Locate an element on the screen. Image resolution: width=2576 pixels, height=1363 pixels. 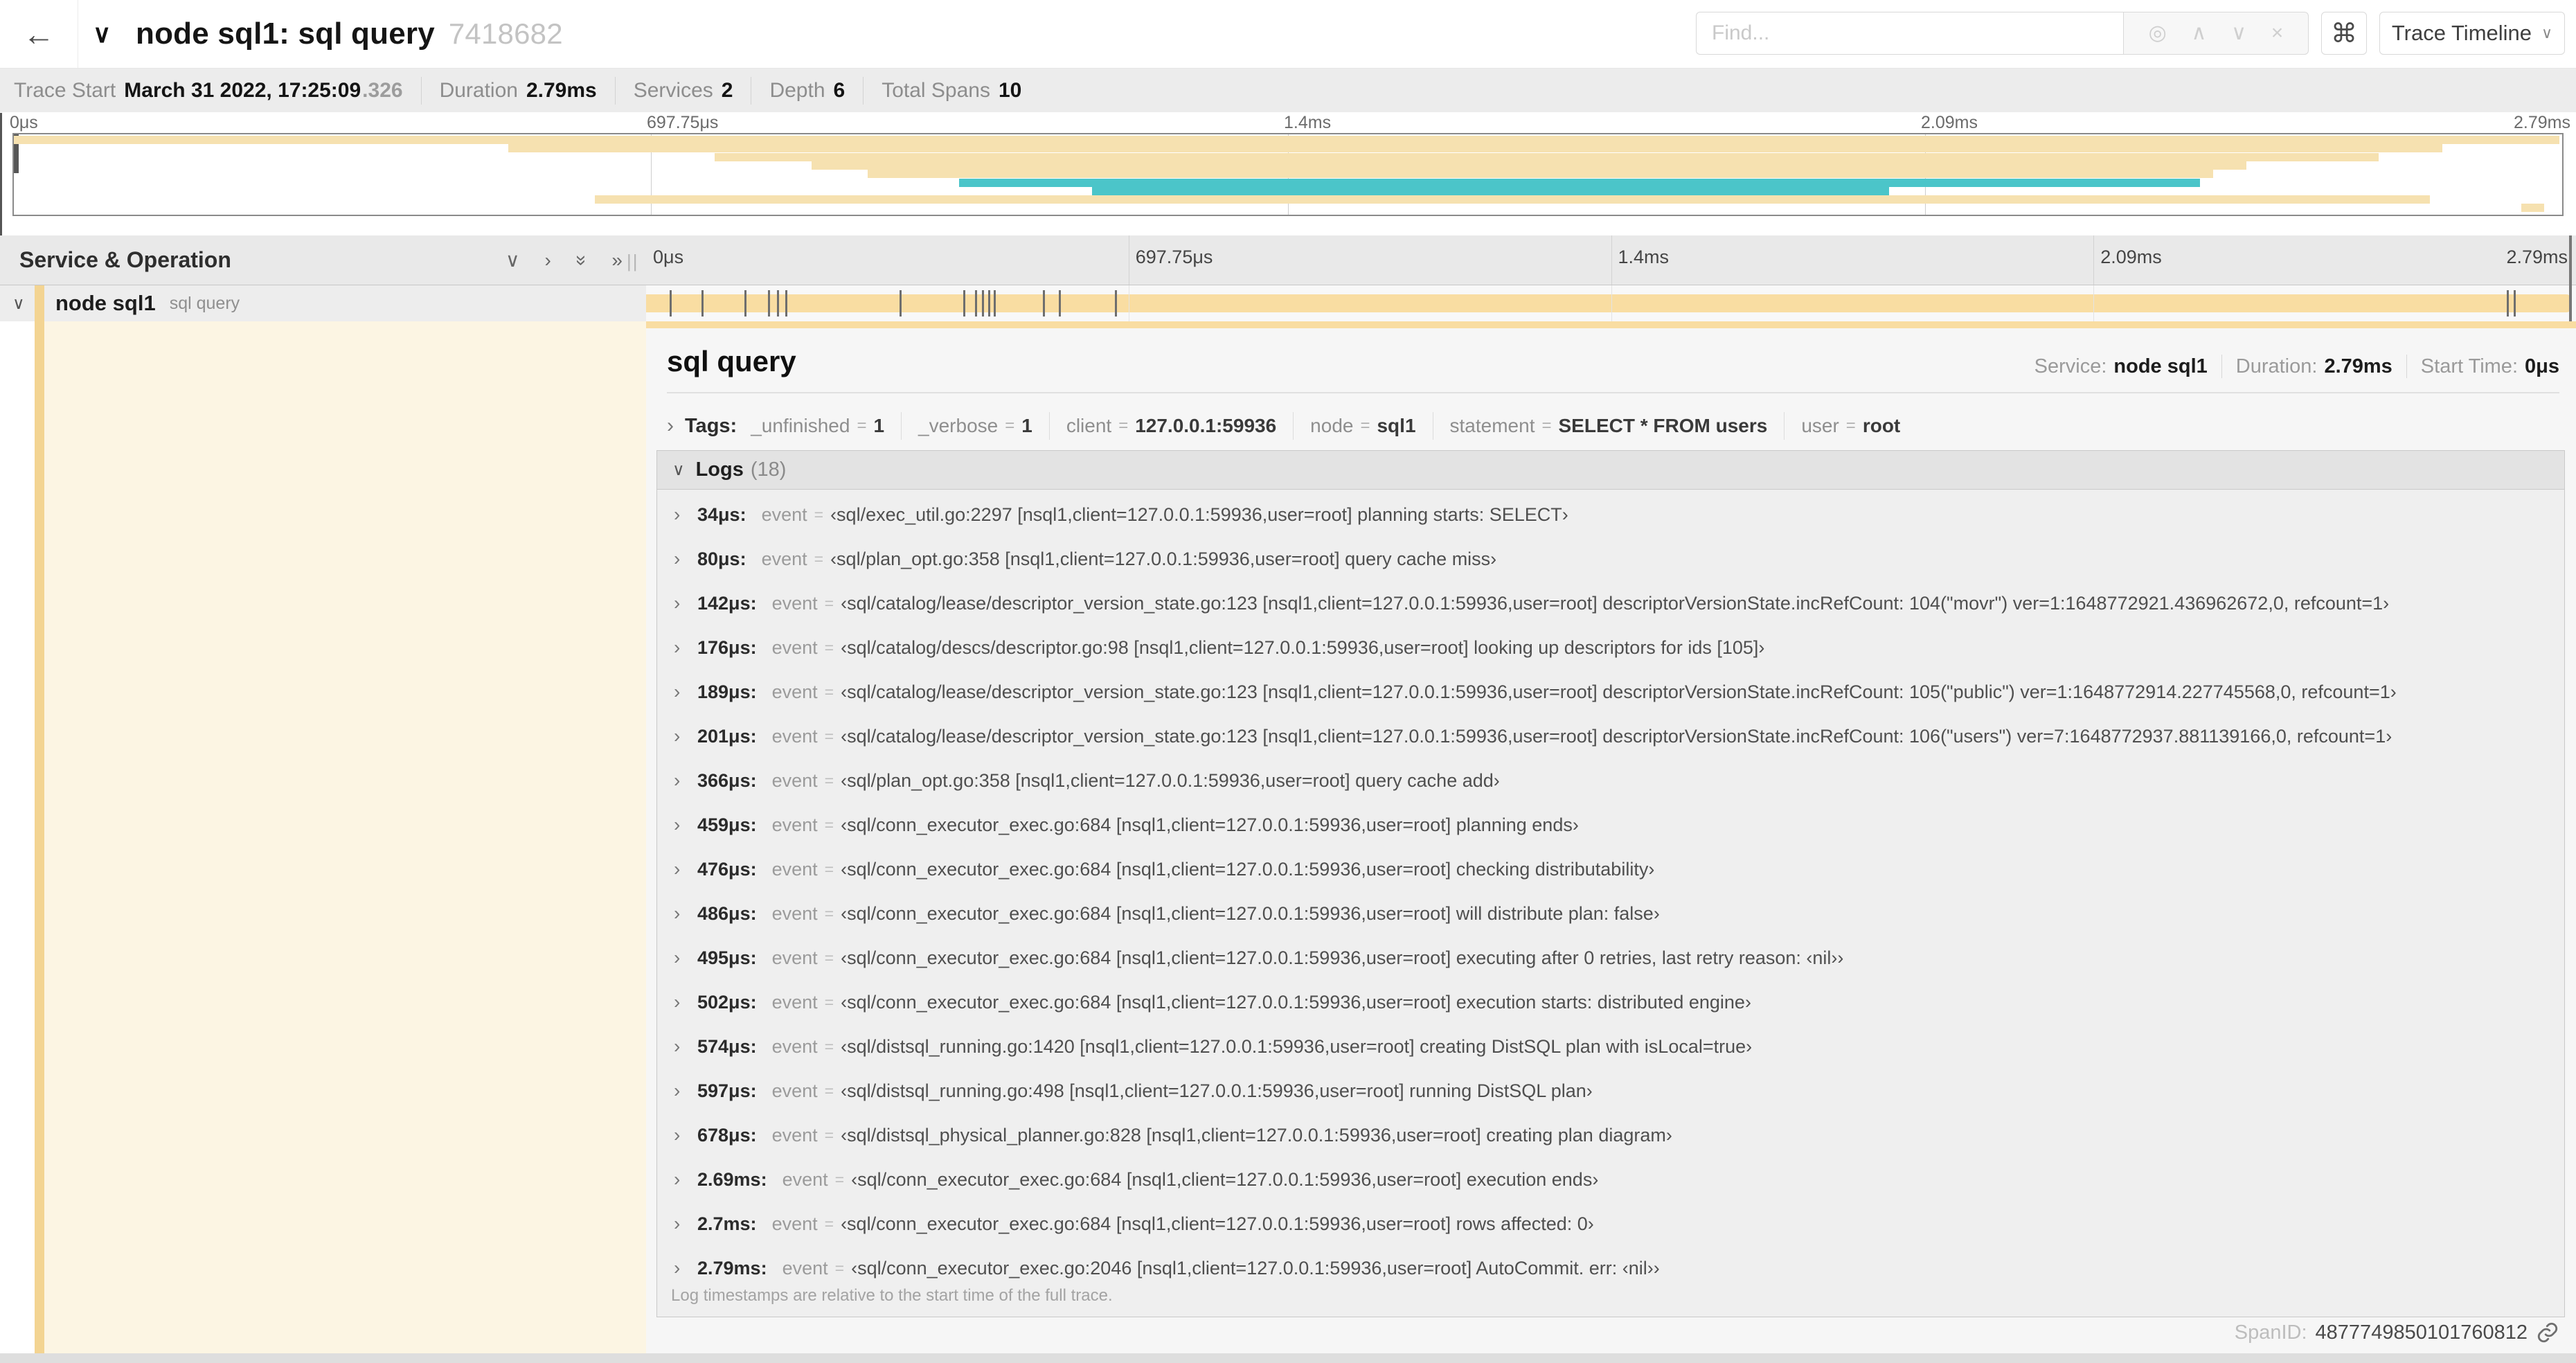
next-match-icon: ∨ is located at coordinates (2238, 33).